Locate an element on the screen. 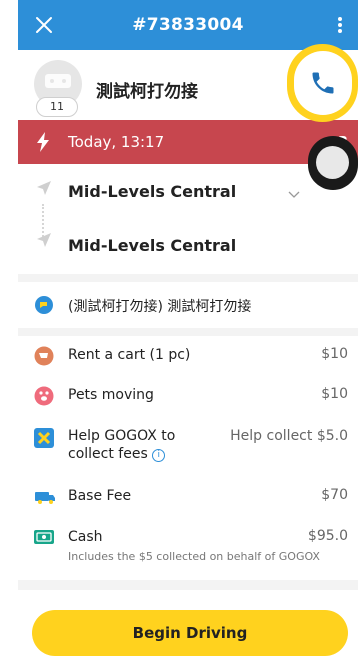 Image resolution: width=358 pixels, height=672 pixels. collect-label-line1: Help GOGOX to is located at coordinates (122, 436).